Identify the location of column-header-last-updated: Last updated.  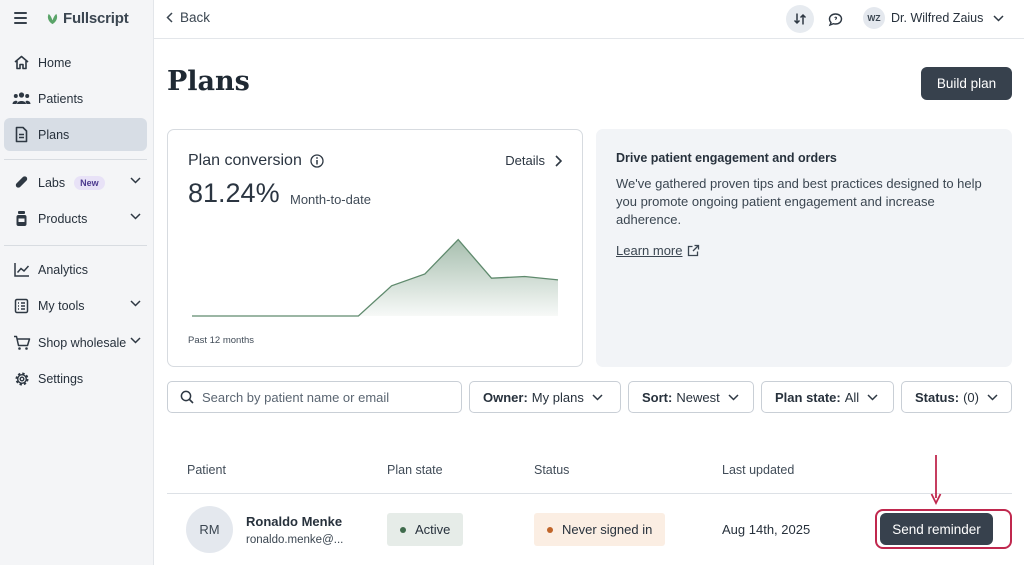
(758, 470).